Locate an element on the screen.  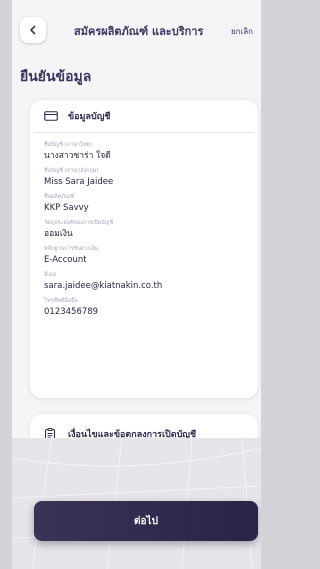
top-bar: สมัครผลิตภัณฑ์ และบริการ ยกเลิก is located at coordinates (136, 30).